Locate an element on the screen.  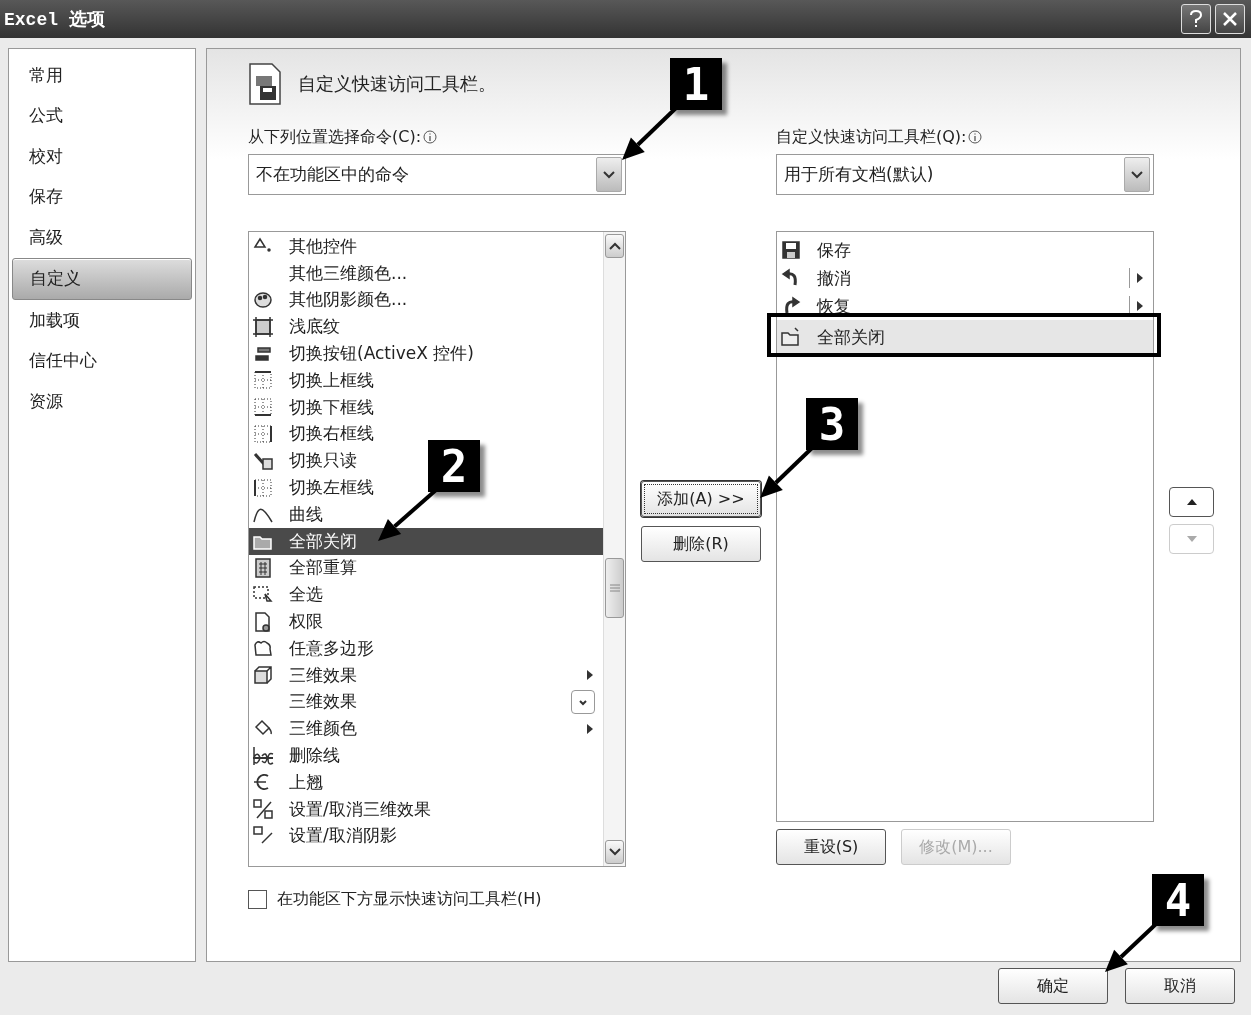
toolbar-item: 保存 is located at coordinates (965, 250).